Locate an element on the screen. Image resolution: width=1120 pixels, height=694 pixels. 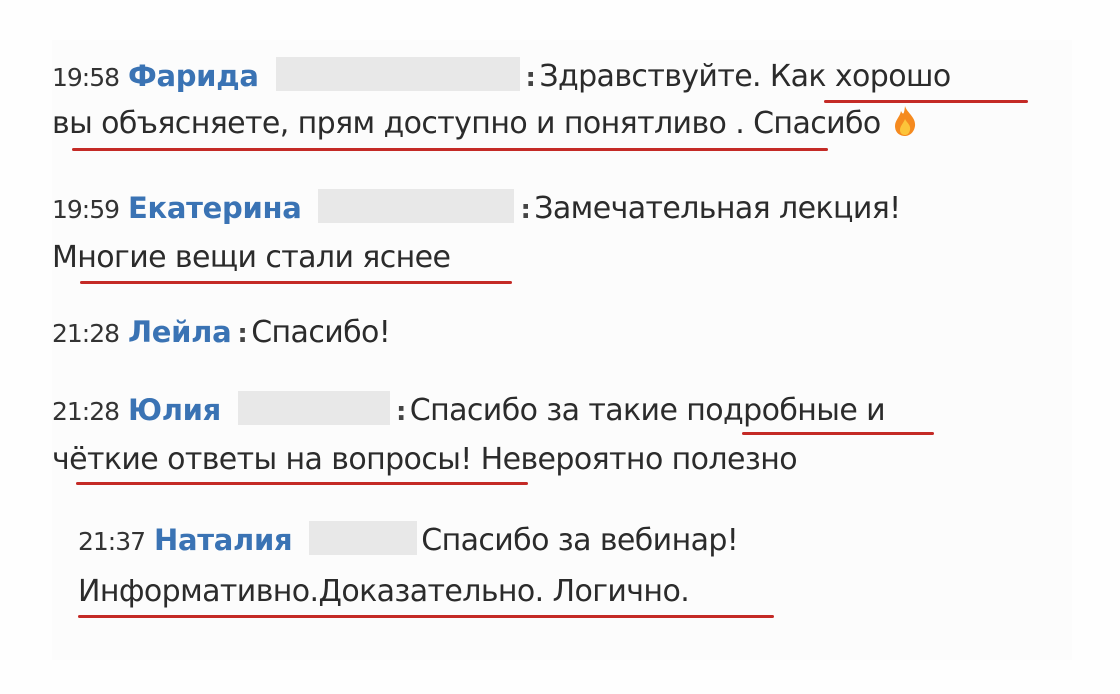
message-header-line: 21:28 Юлия : Спасибо за такие подробные и is located at coordinates (469, 411).